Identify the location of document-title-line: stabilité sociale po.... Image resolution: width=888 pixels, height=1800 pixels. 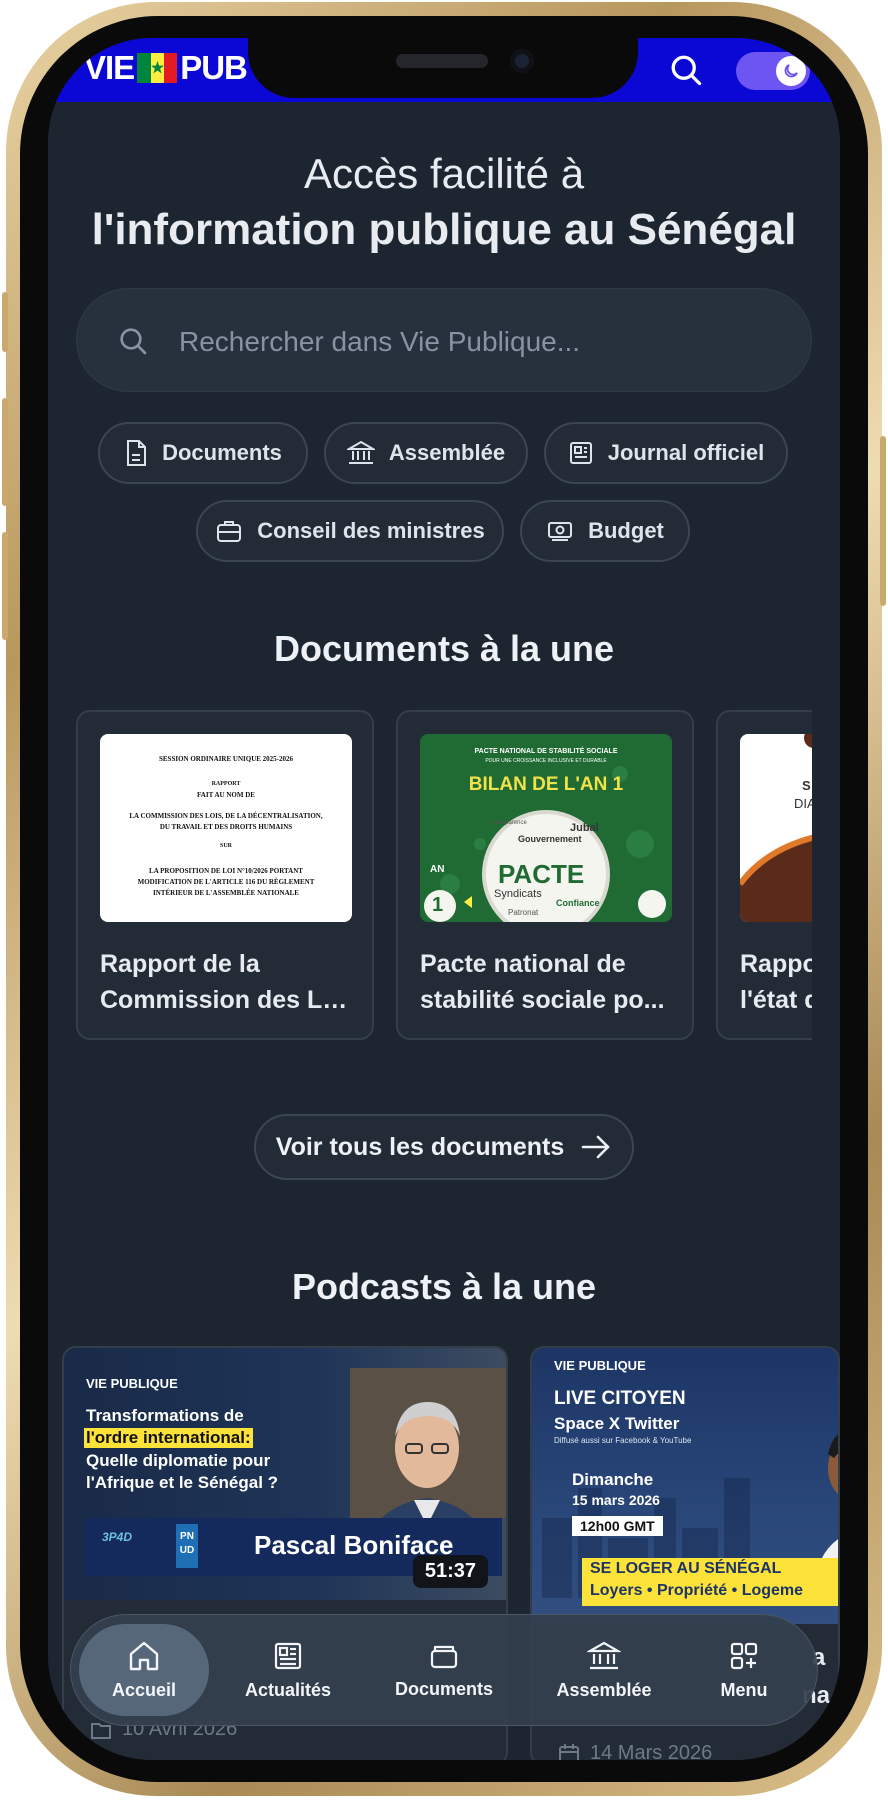
(542, 1000).